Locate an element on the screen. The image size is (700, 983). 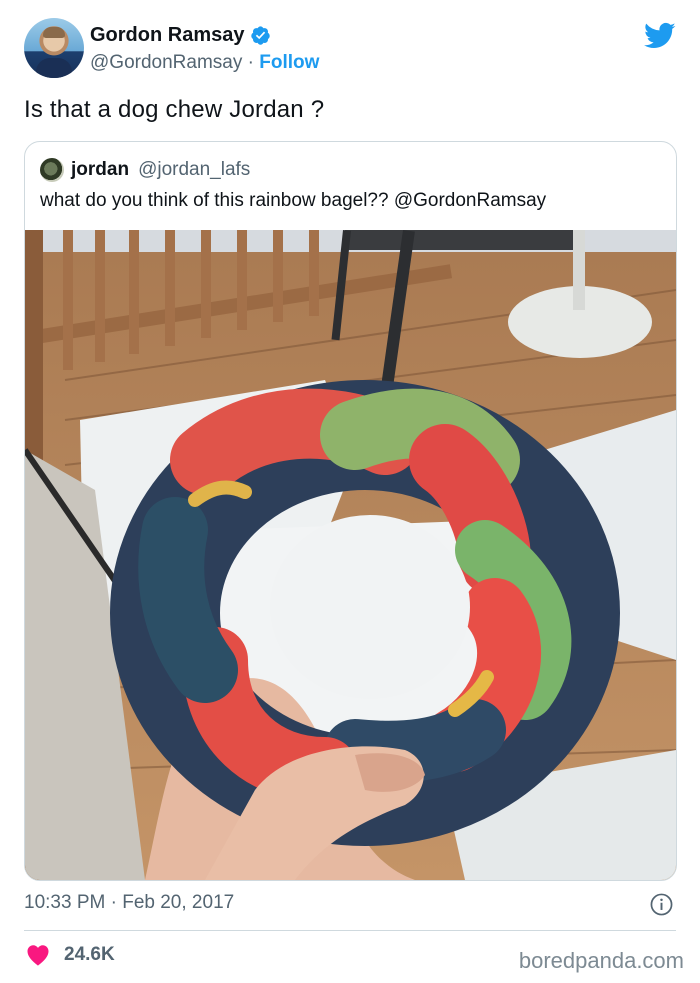
verified-badge-icon is located at coordinates (261, 35).